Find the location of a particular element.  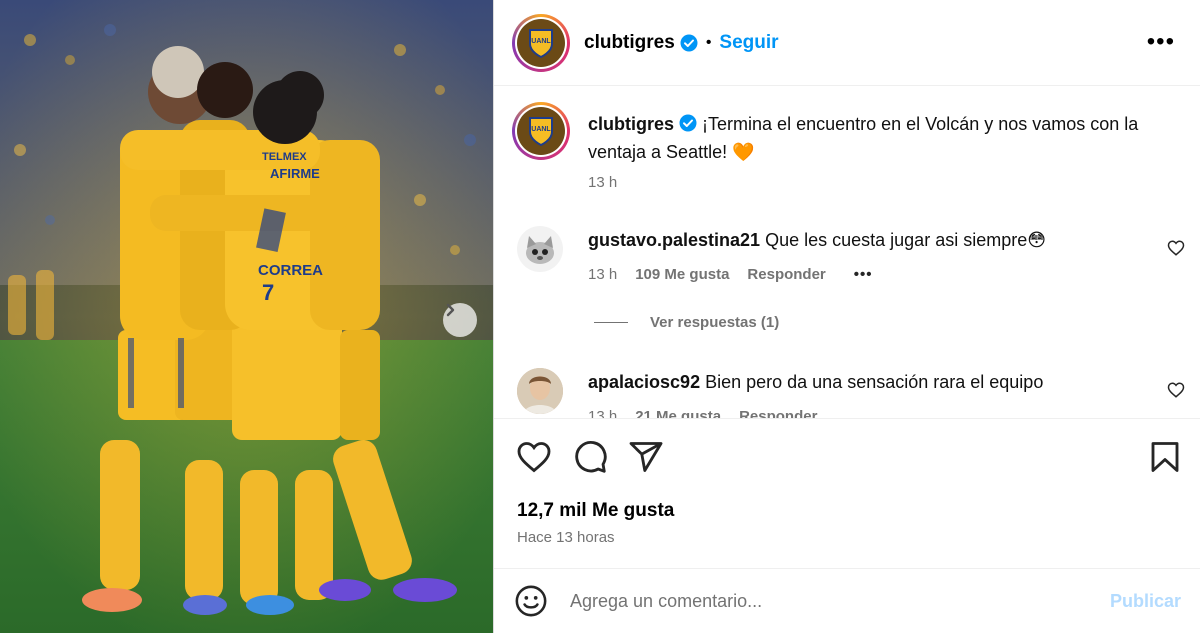

svg-text: AFIRME is located at coordinates (295, 173).